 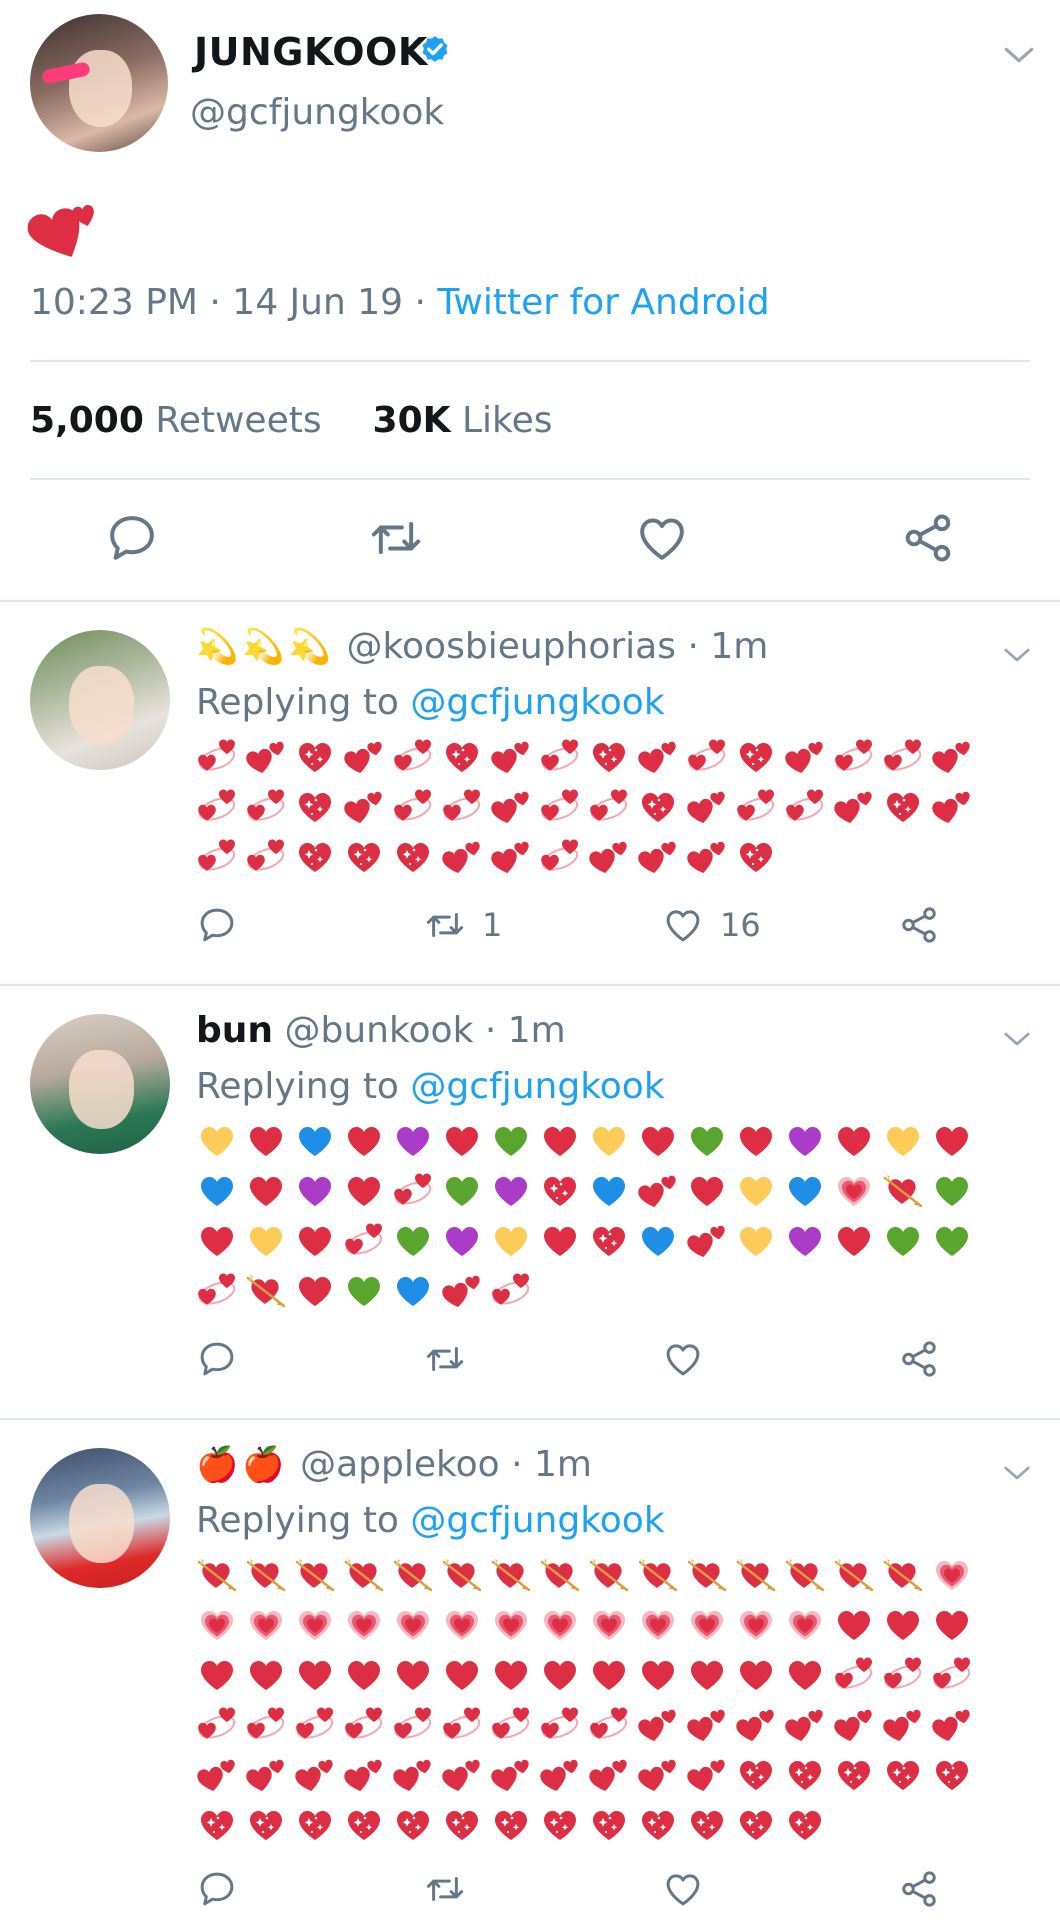 I want to click on likes-stat: 30K Likes, so click(x=463, y=420).